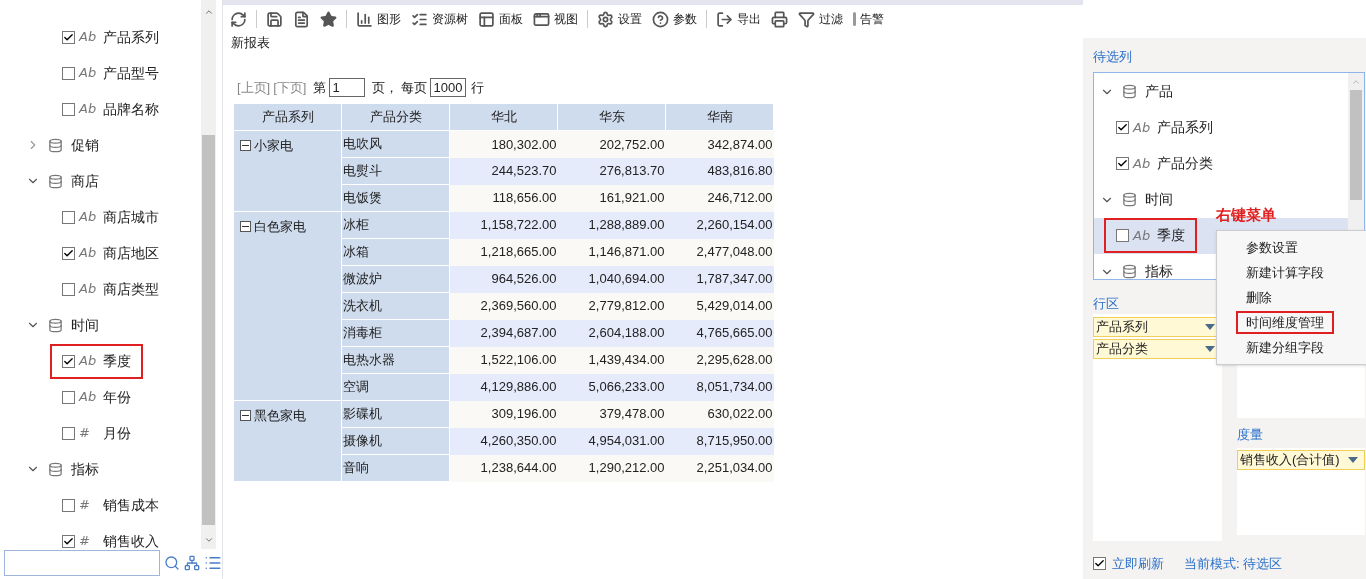  What do you see at coordinates (273, 146) in the screenshot?
I see `group-cell-text: 小家电` at bounding box center [273, 146].